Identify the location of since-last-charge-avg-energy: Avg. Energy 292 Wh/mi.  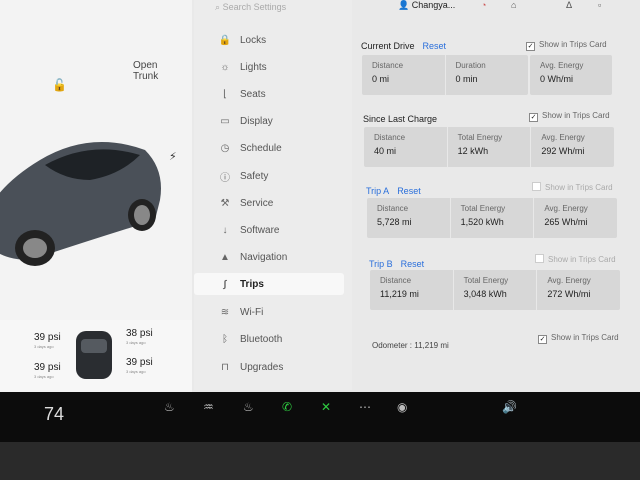
(563, 144).